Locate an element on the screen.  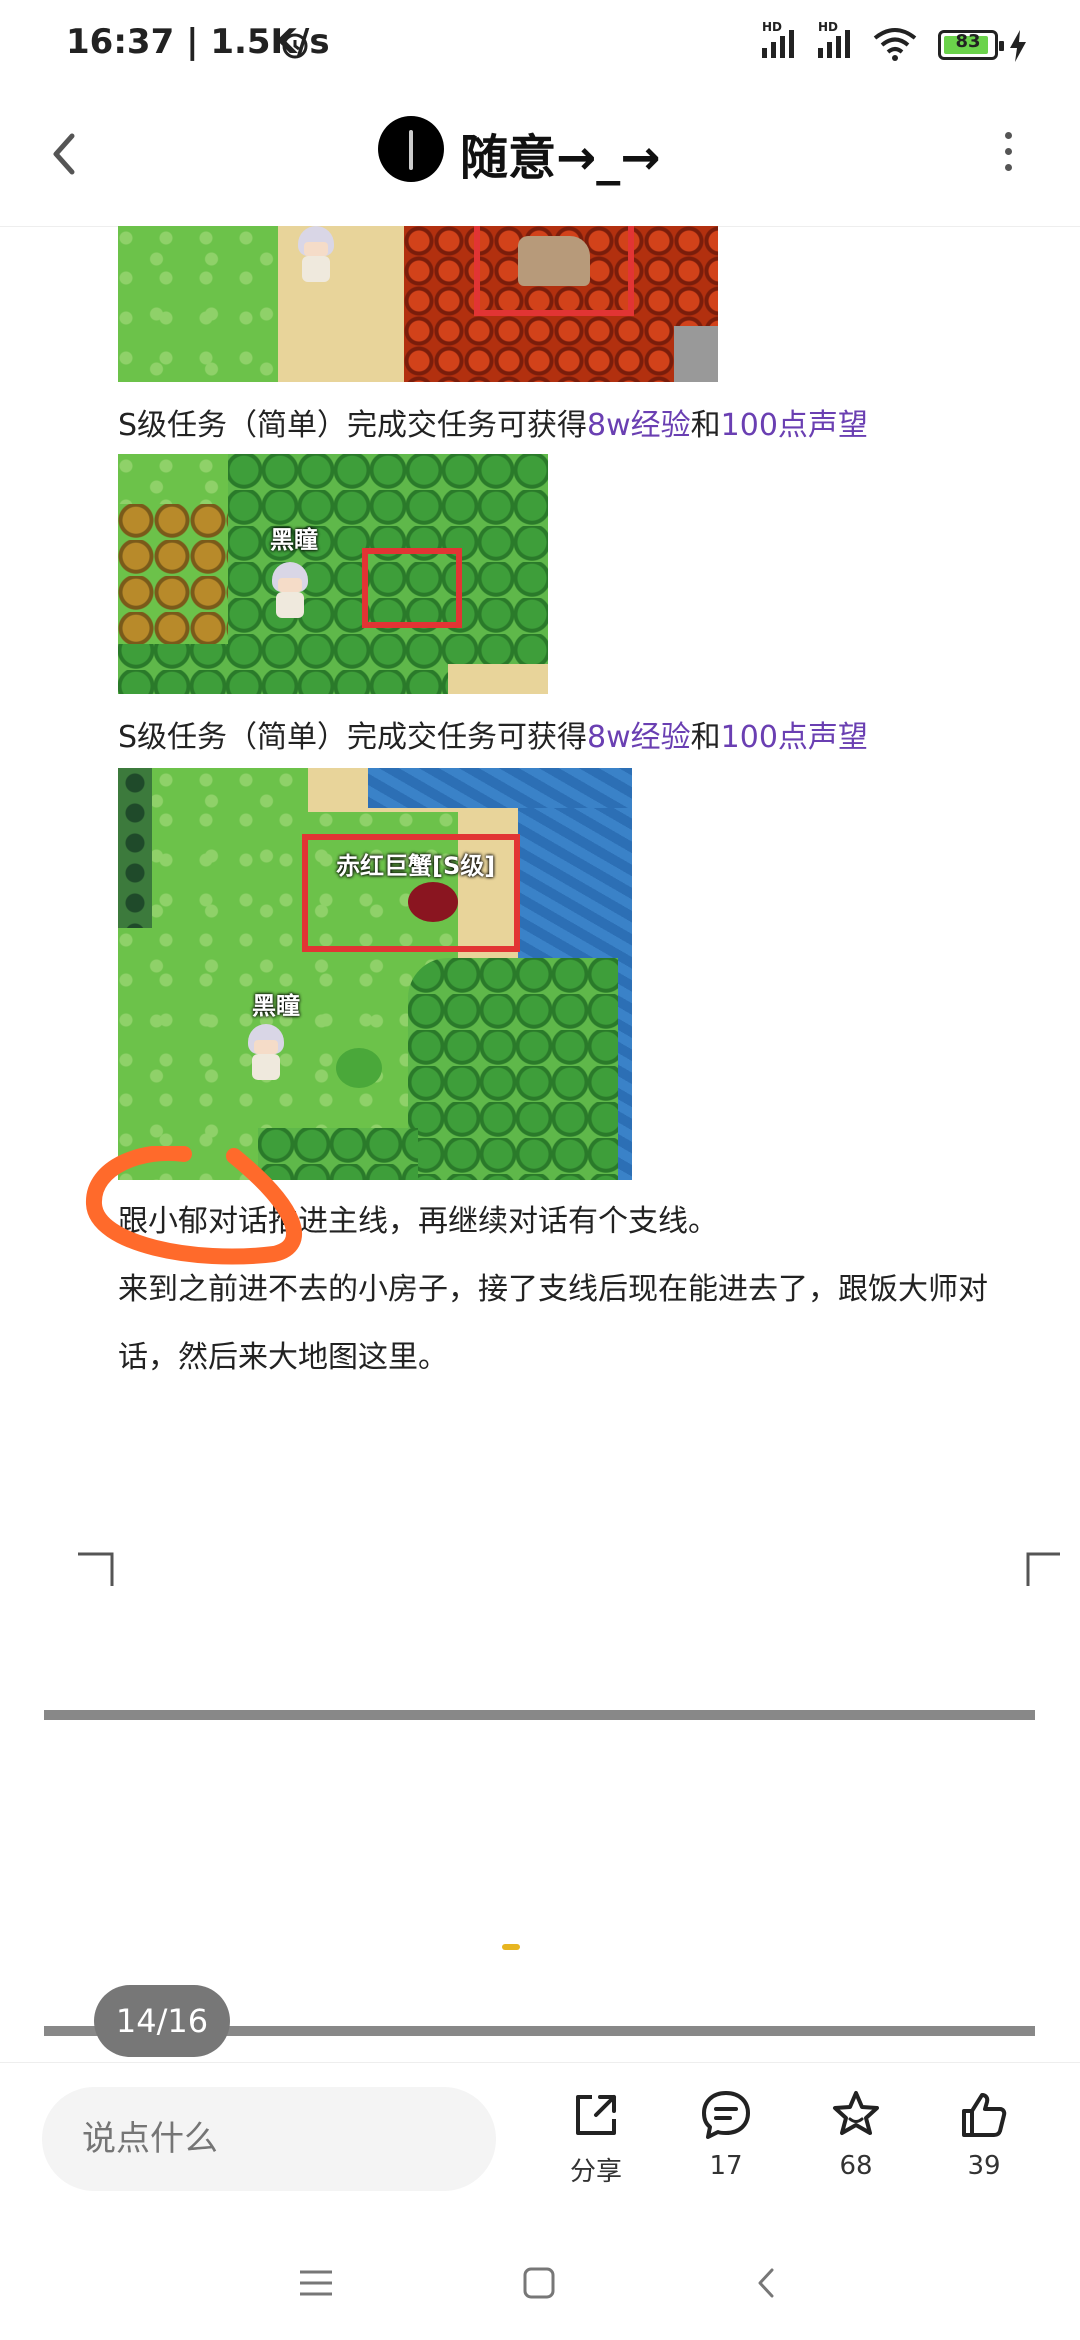
back-nav-icon is located at coordinates (767, 2283).